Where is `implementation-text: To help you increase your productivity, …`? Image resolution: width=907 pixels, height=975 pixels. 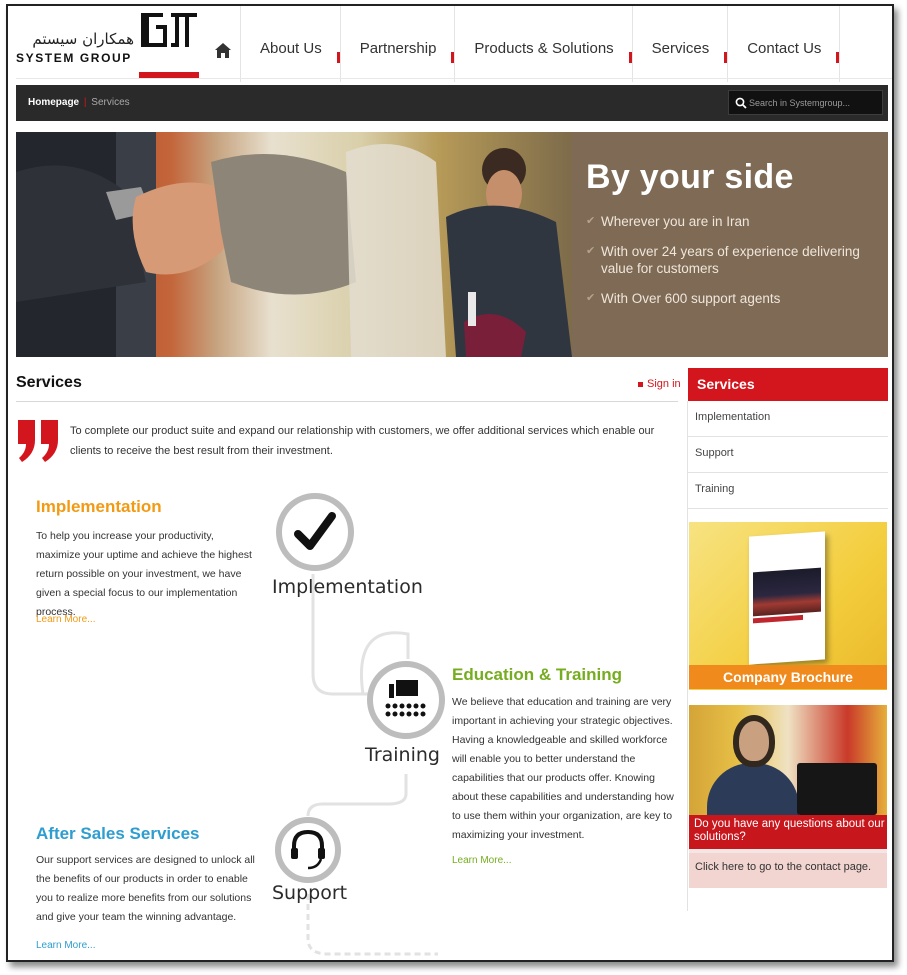
implementation-text: To help you increase your productivity, … is located at coordinates (144, 574).